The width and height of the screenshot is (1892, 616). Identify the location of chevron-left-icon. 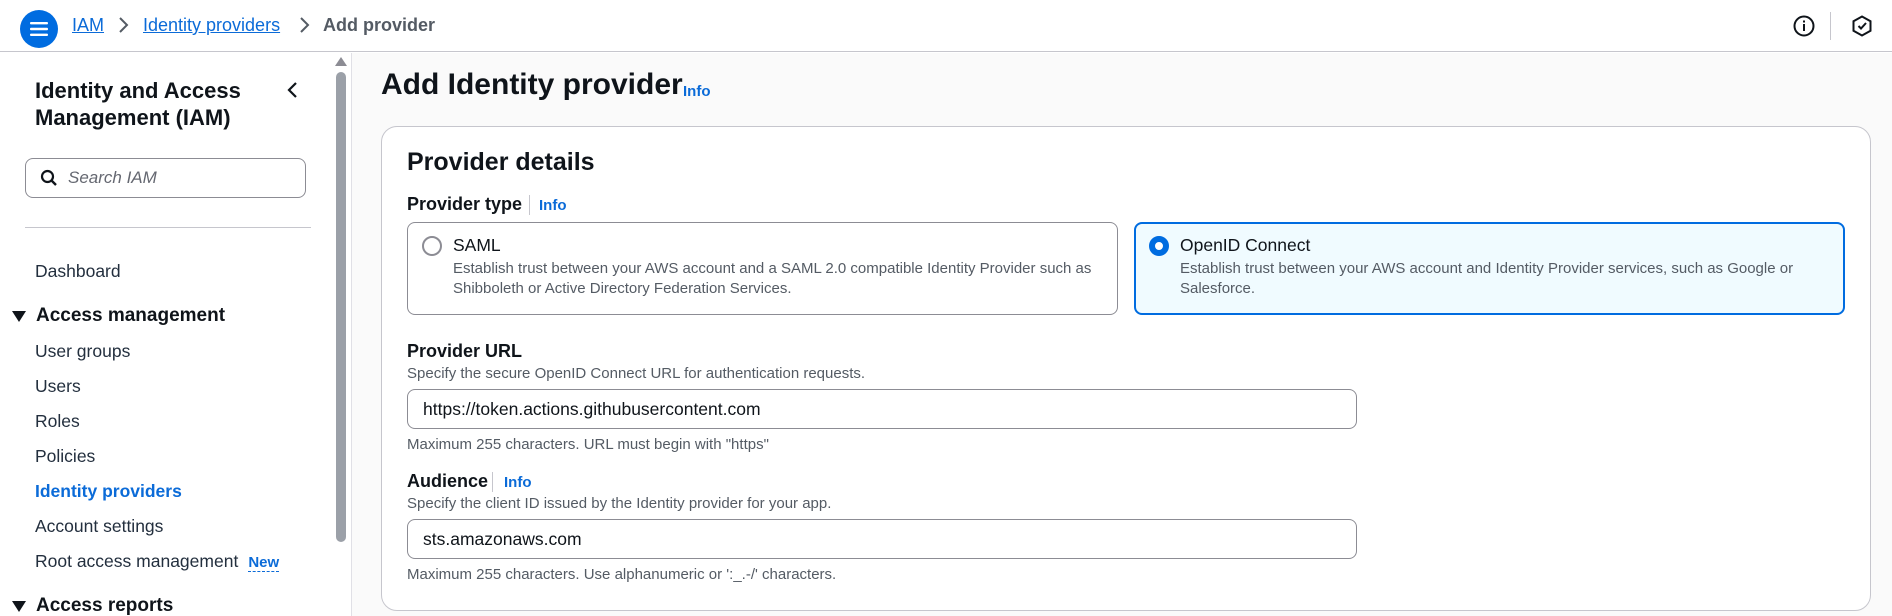
(292, 90).